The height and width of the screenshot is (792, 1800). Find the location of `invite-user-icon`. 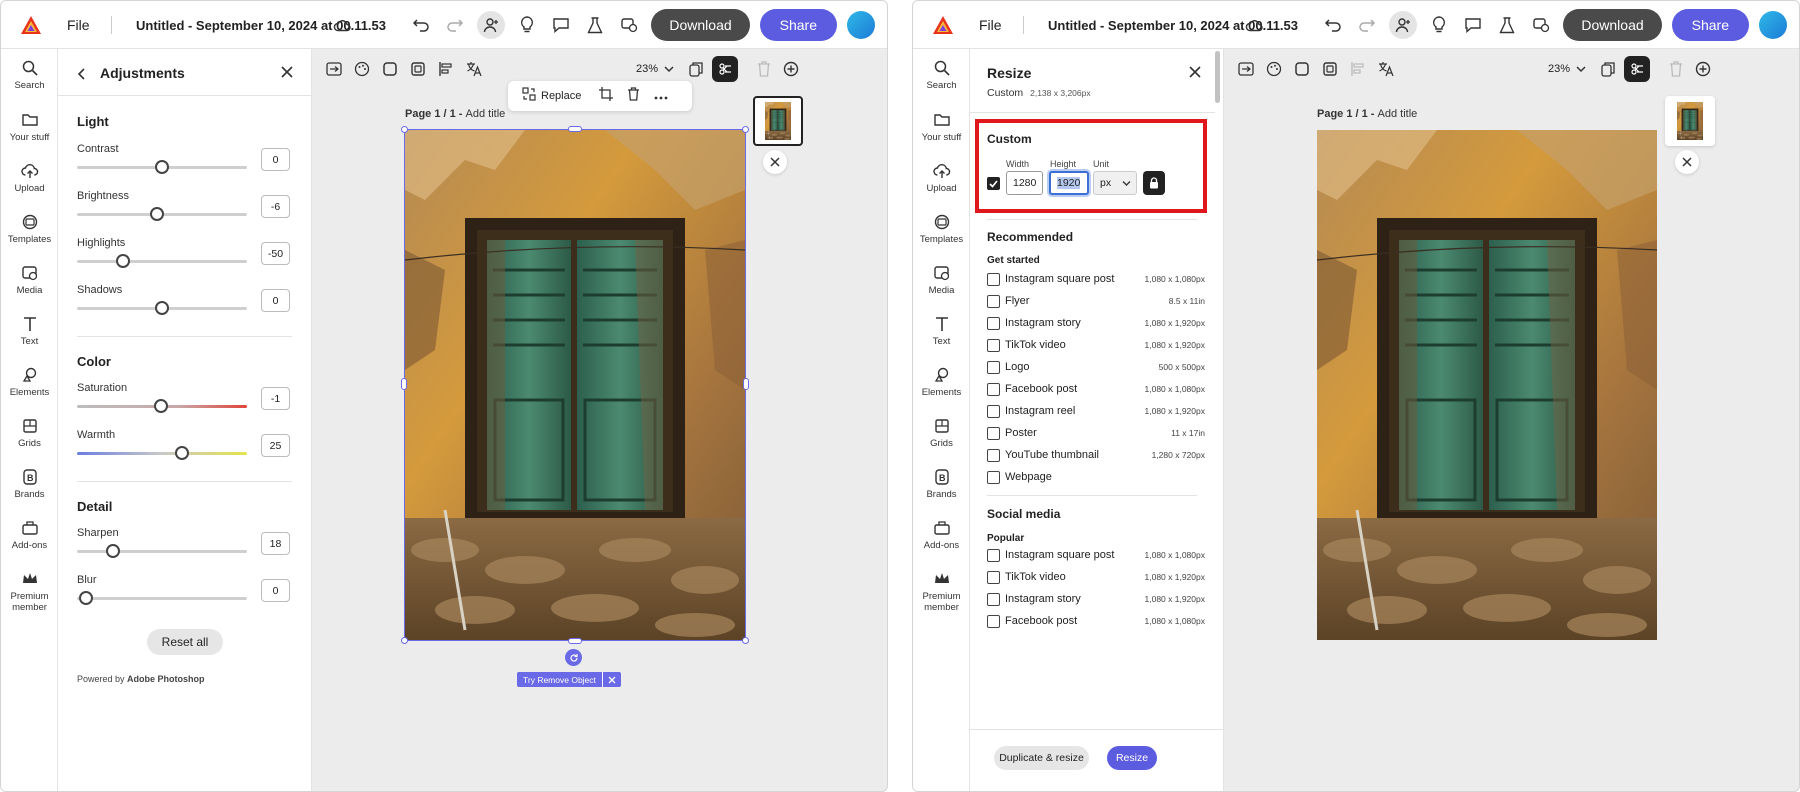

invite-user-icon is located at coordinates (491, 25).